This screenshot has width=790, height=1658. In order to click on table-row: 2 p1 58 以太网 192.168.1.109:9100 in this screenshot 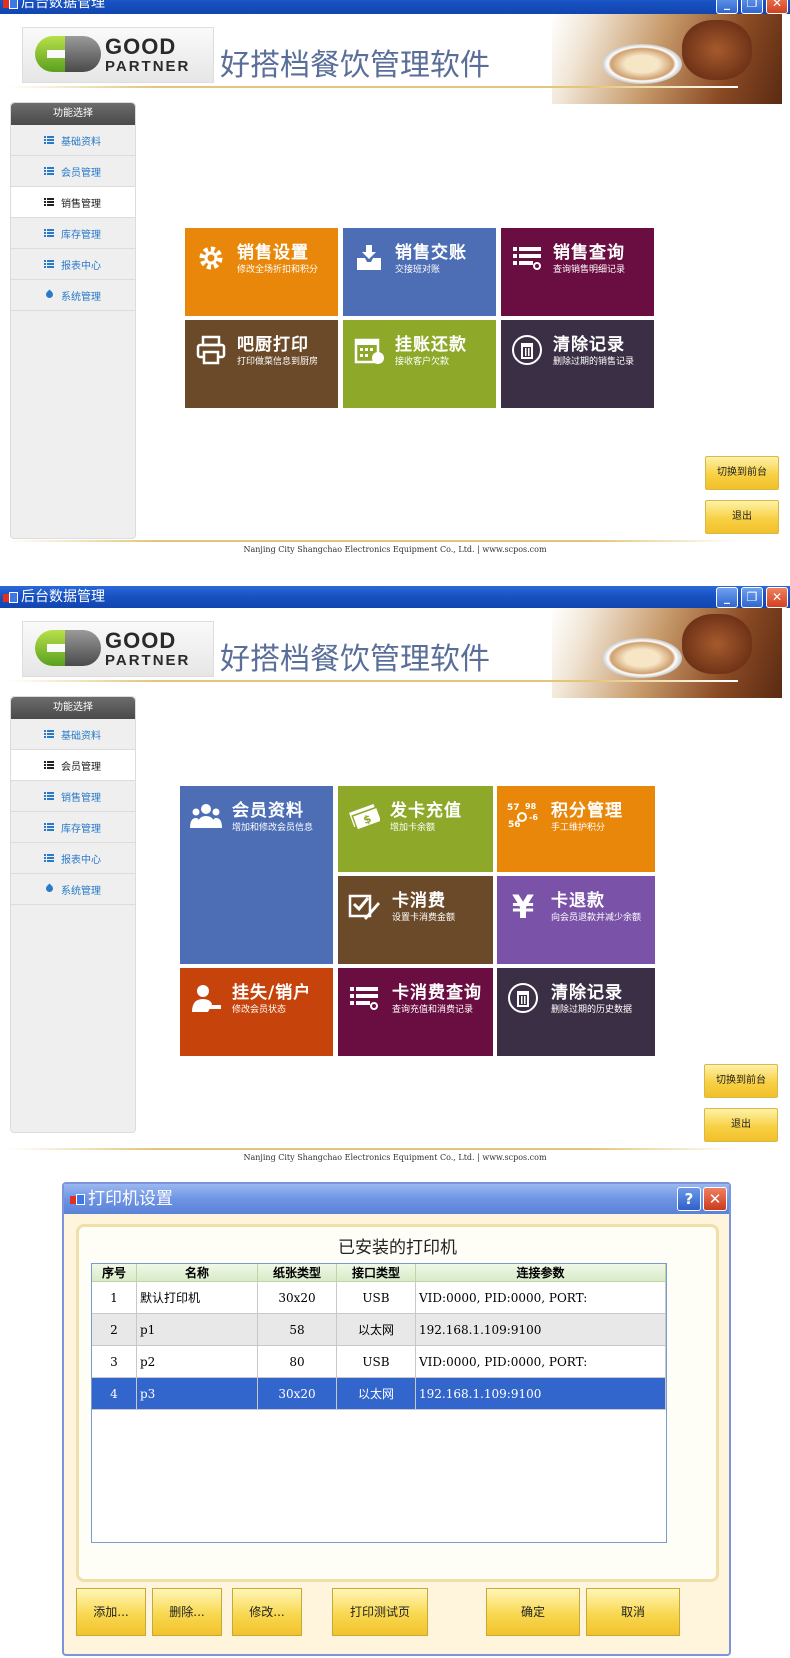, I will do `click(379, 1329)`.